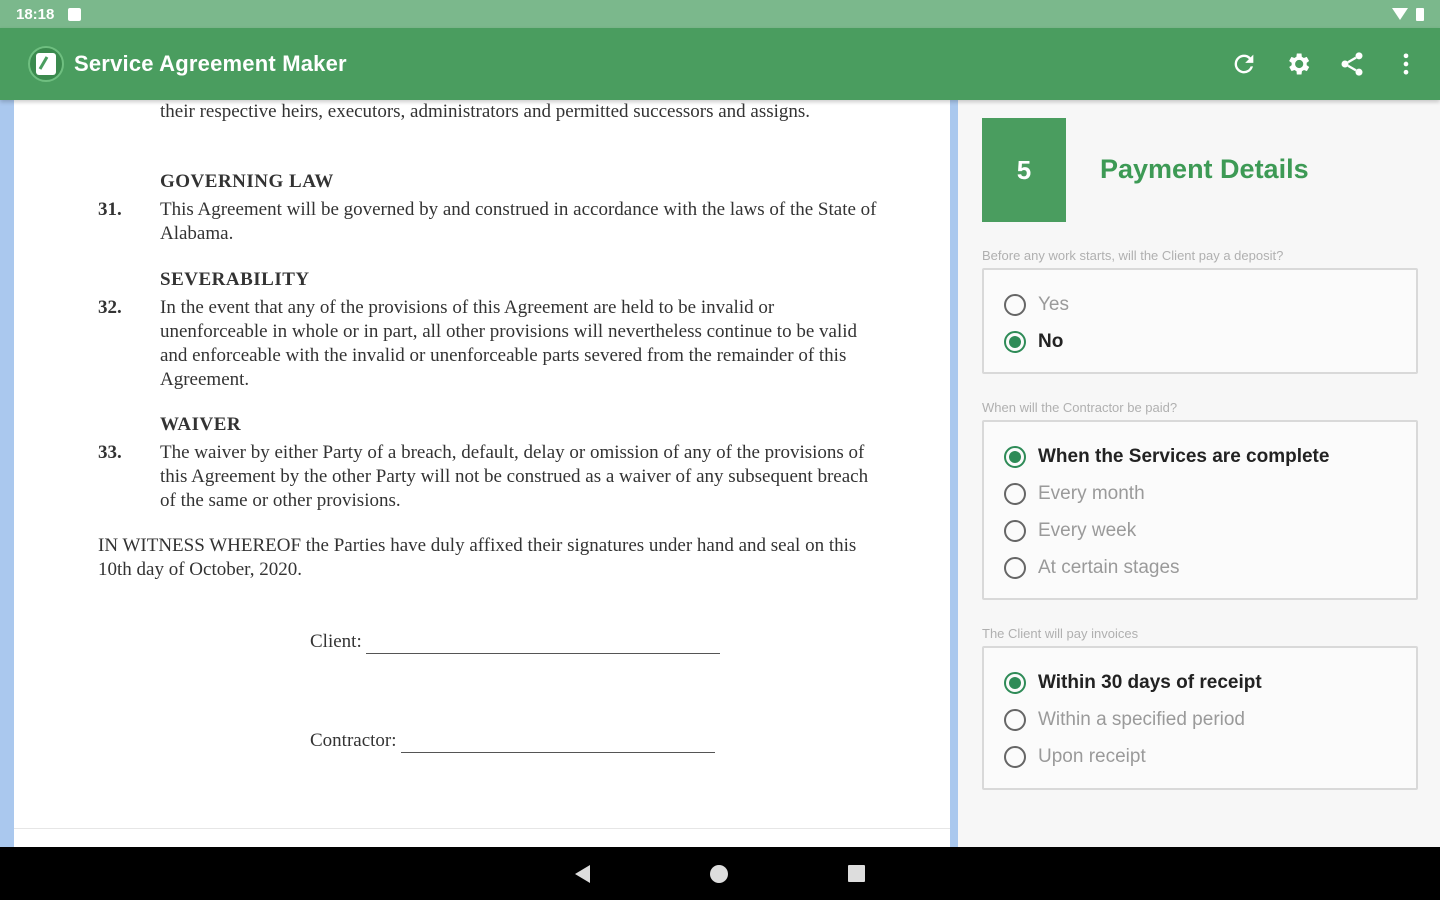 This screenshot has height=900, width=1440. I want to click on recent-apps-icon, so click(856, 873).